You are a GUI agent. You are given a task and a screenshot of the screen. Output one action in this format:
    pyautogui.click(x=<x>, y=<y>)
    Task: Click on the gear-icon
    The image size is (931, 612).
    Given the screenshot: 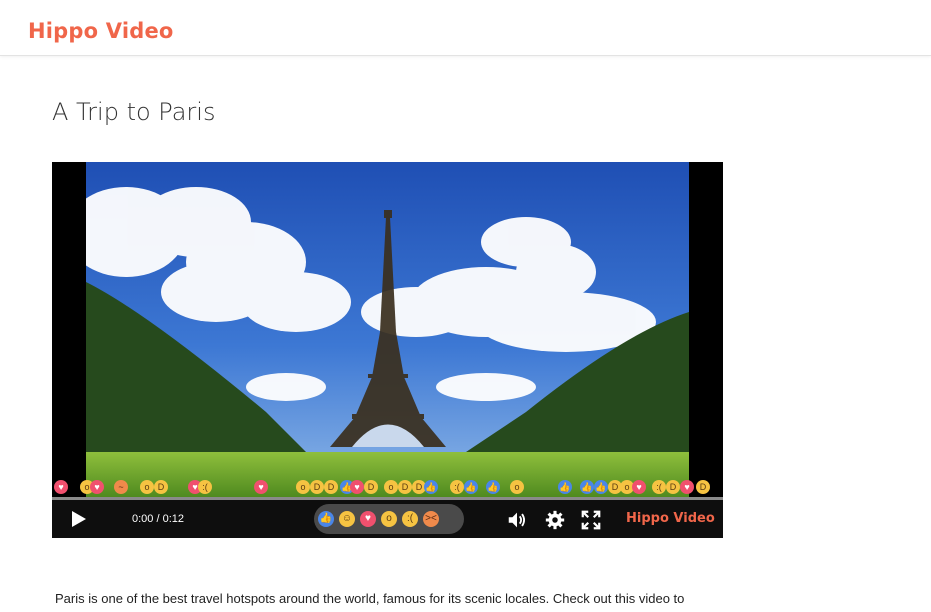 What is the action you would take?
    pyautogui.click(x=555, y=520)
    